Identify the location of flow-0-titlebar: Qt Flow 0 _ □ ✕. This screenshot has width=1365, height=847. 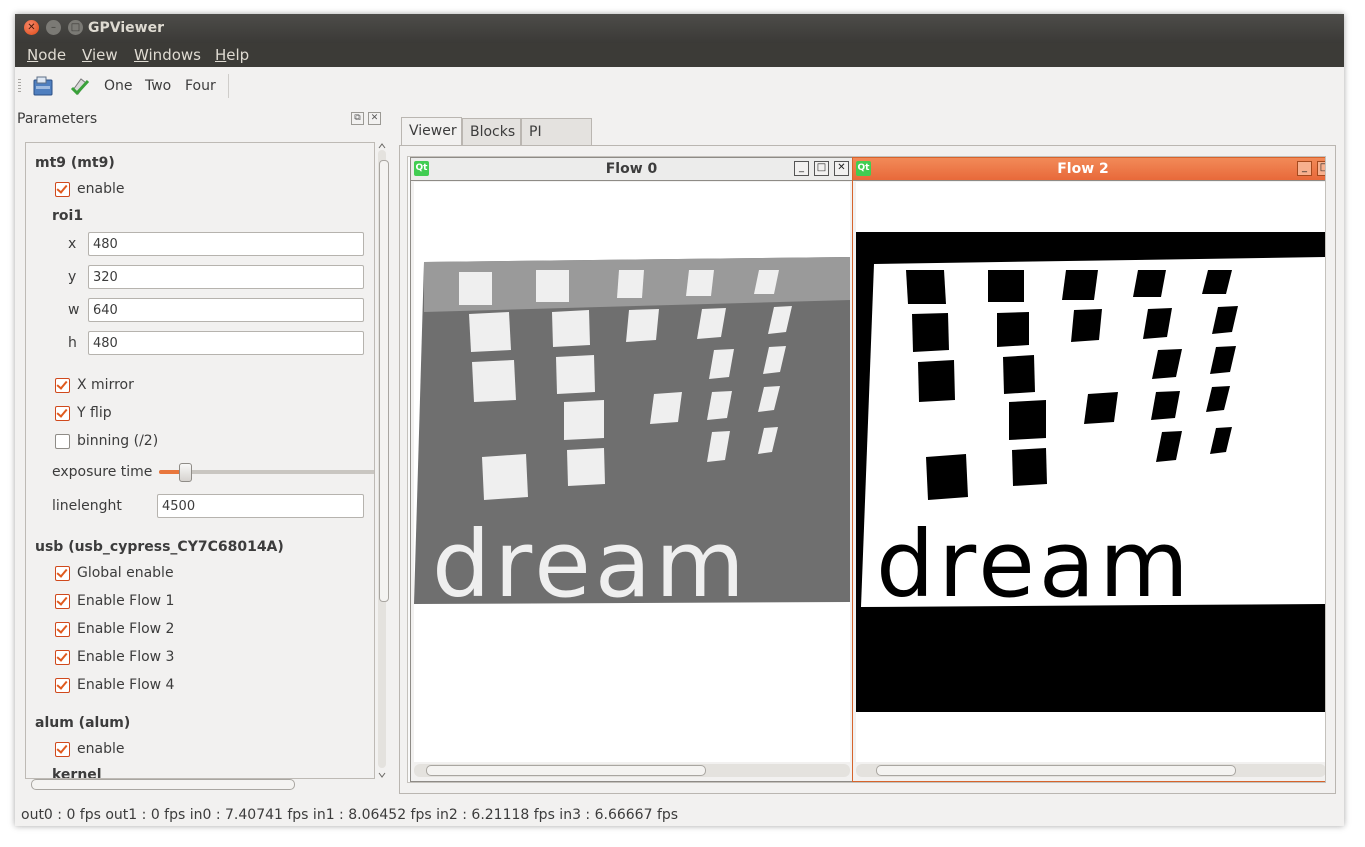
(631, 169).